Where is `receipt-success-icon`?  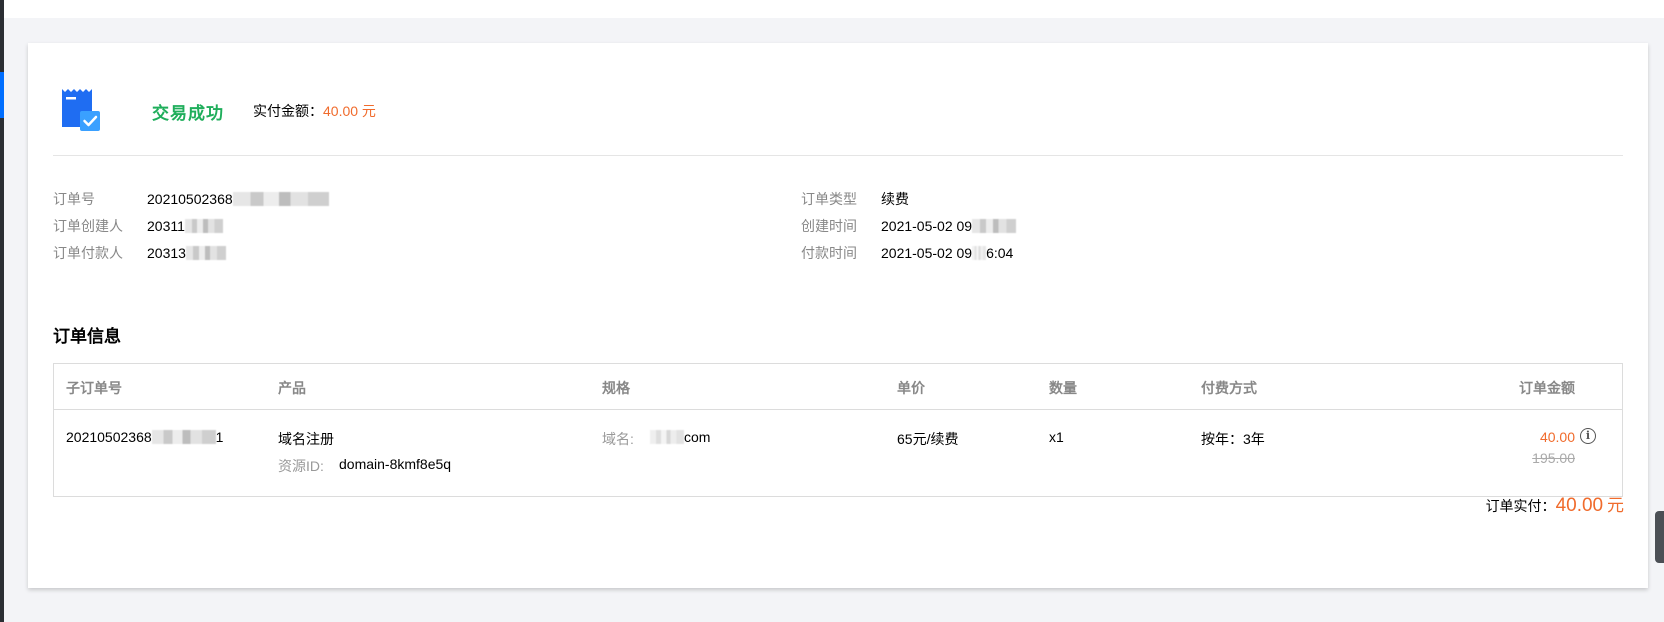
receipt-success-icon is located at coordinates (81, 110).